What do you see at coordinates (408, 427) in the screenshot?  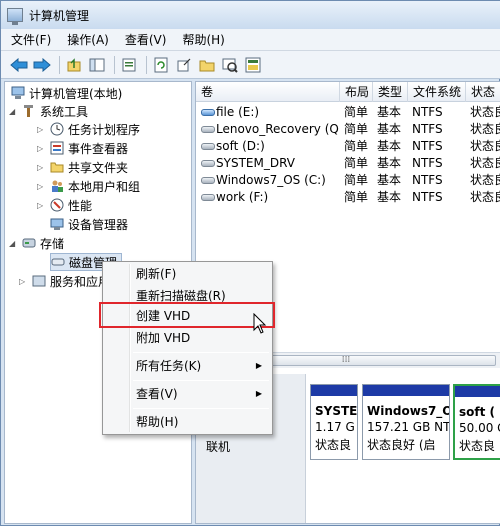 I see `partition-size: 157.21 GB NT` at bounding box center [408, 427].